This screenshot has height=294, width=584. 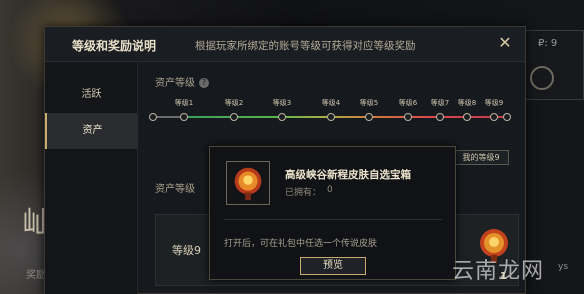 What do you see at coordinates (542, 78) in the screenshot?
I see `background-circle-icon` at bounding box center [542, 78].